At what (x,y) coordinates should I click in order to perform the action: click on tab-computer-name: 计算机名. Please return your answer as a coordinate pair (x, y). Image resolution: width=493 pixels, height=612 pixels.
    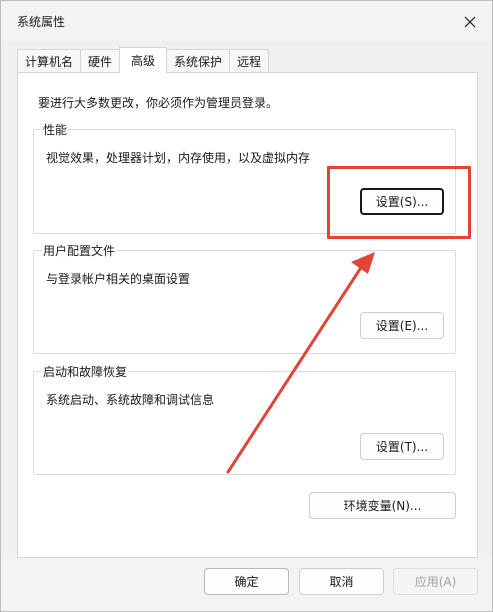
    Looking at the image, I should click on (49, 61).